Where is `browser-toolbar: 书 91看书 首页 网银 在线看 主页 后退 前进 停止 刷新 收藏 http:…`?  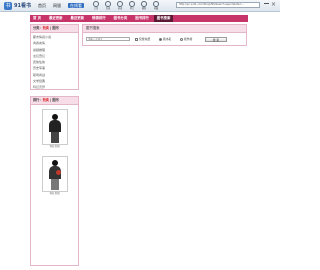
browser-toolbar: 书 91看书 首页 网银 在线看 主页 后退 前进 停止 刷新 收藏 http:… is located at coordinates (140, 6).